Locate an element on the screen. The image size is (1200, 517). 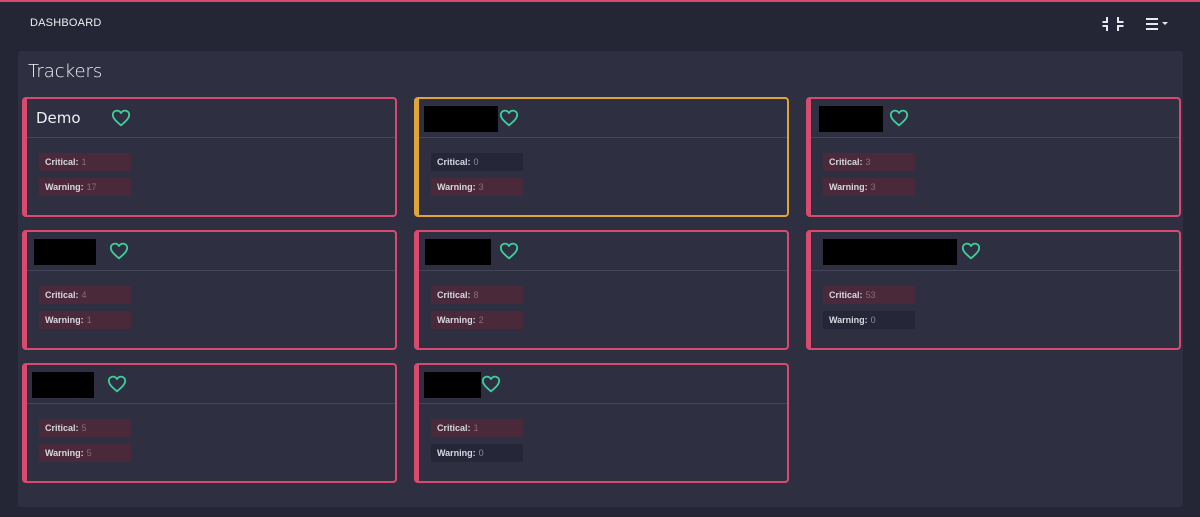
tracker-card: Critical: 5 Warning: 5 is located at coordinates (209, 423).